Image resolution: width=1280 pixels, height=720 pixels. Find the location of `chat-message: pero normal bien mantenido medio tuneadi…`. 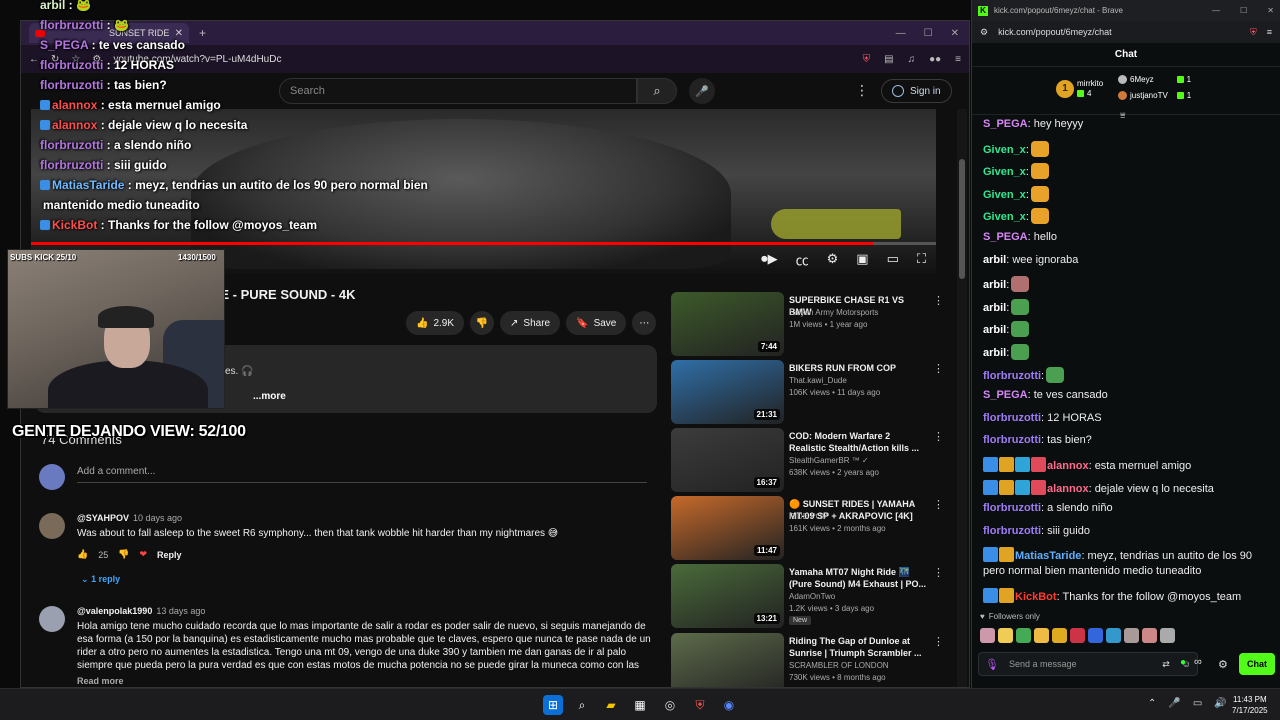

chat-message: pero normal bien mantenido medio tuneadi… is located at coordinates (1092, 571).